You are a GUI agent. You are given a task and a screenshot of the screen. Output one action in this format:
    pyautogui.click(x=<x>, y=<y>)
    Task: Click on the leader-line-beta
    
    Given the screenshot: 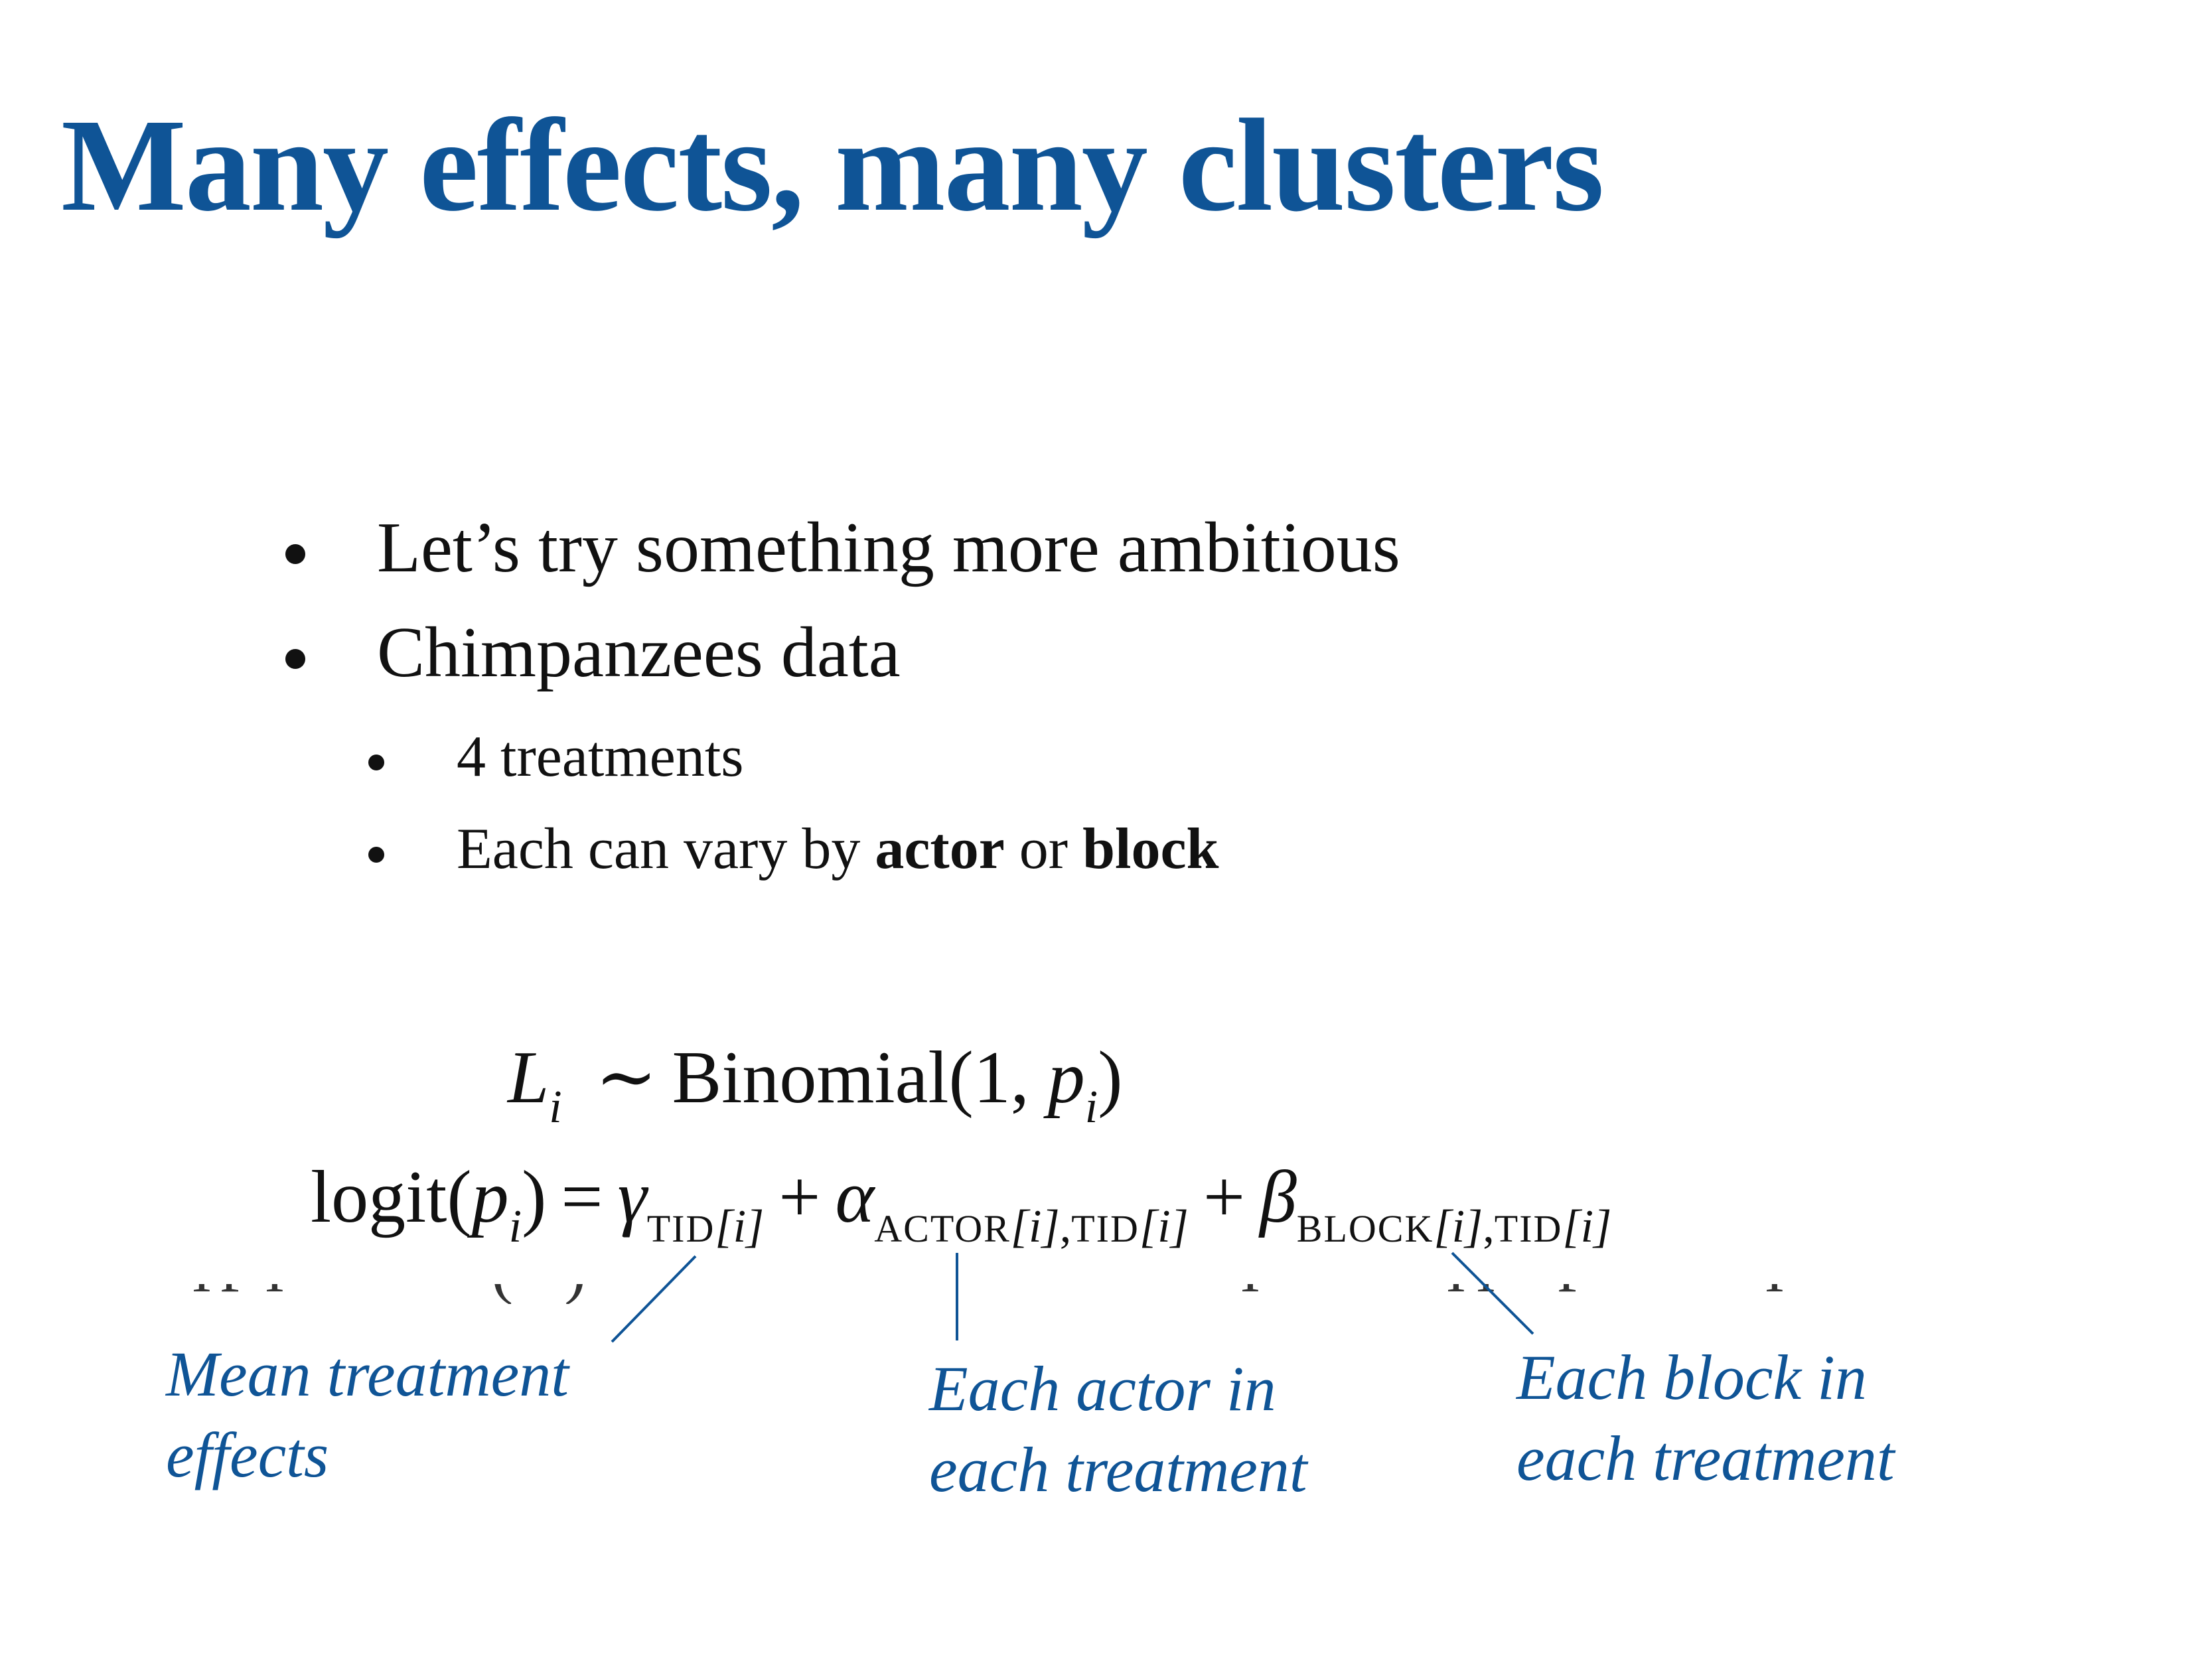 What is the action you would take?
    pyautogui.click(x=1492, y=1293)
    